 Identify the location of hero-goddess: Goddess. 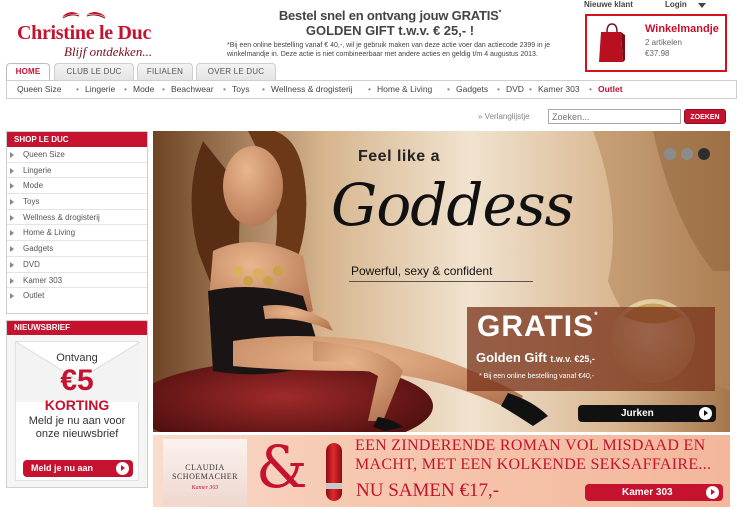
(452, 205).